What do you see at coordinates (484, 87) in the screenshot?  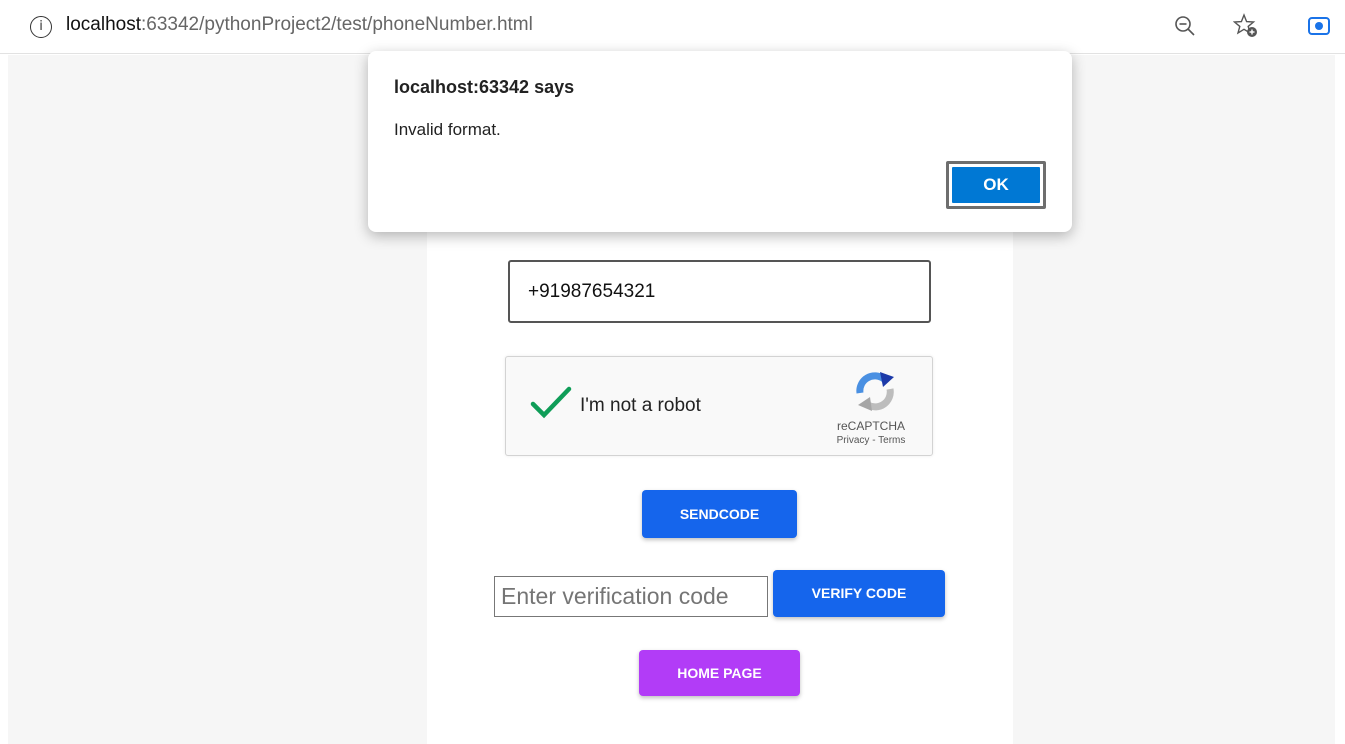 I see `dialog-title: localhost:63342 says` at bounding box center [484, 87].